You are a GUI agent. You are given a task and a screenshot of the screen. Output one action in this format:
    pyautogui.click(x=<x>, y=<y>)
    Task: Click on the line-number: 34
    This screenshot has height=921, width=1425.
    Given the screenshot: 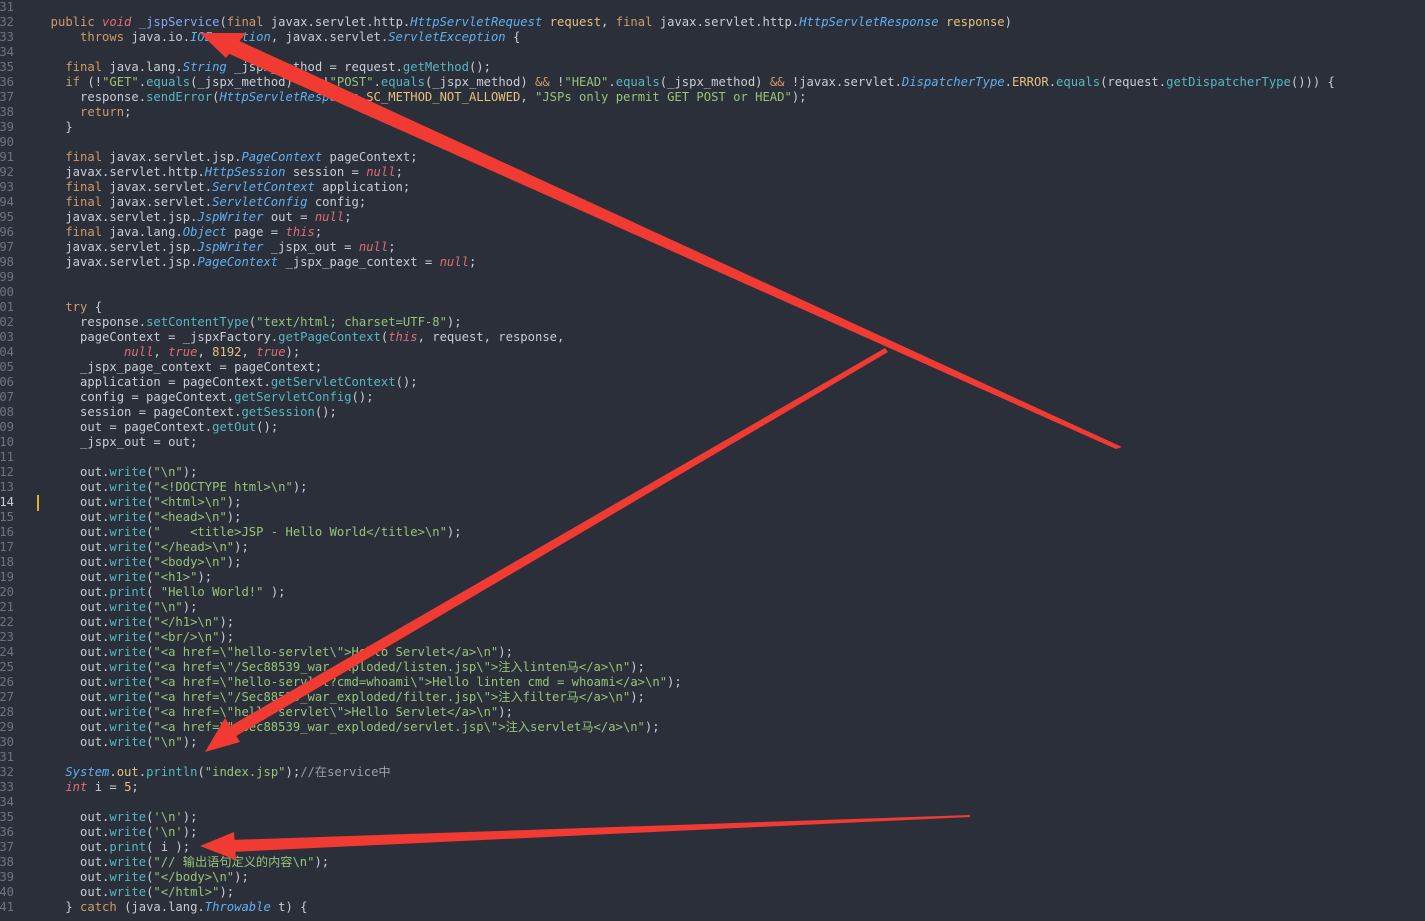 What is the action you would take?
    pyautogui.click(x=7, y=802)
    